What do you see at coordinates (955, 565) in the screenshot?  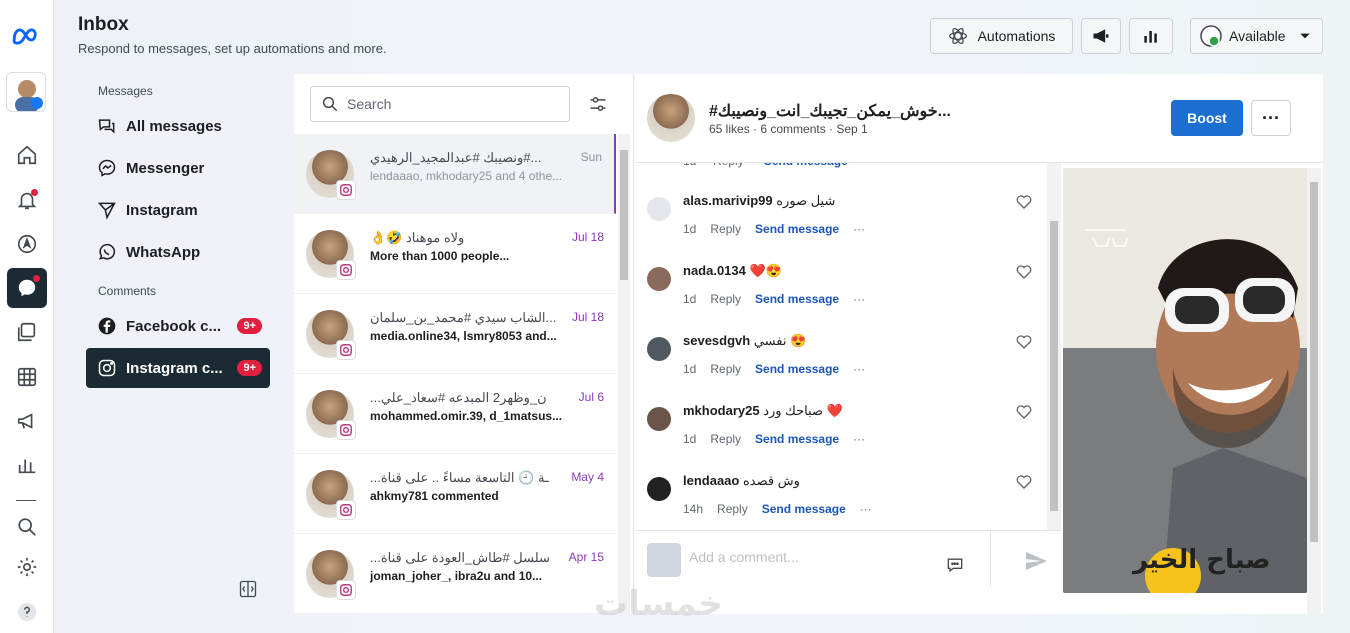 I see `emoji-icon` at bounding box center [955, 565].